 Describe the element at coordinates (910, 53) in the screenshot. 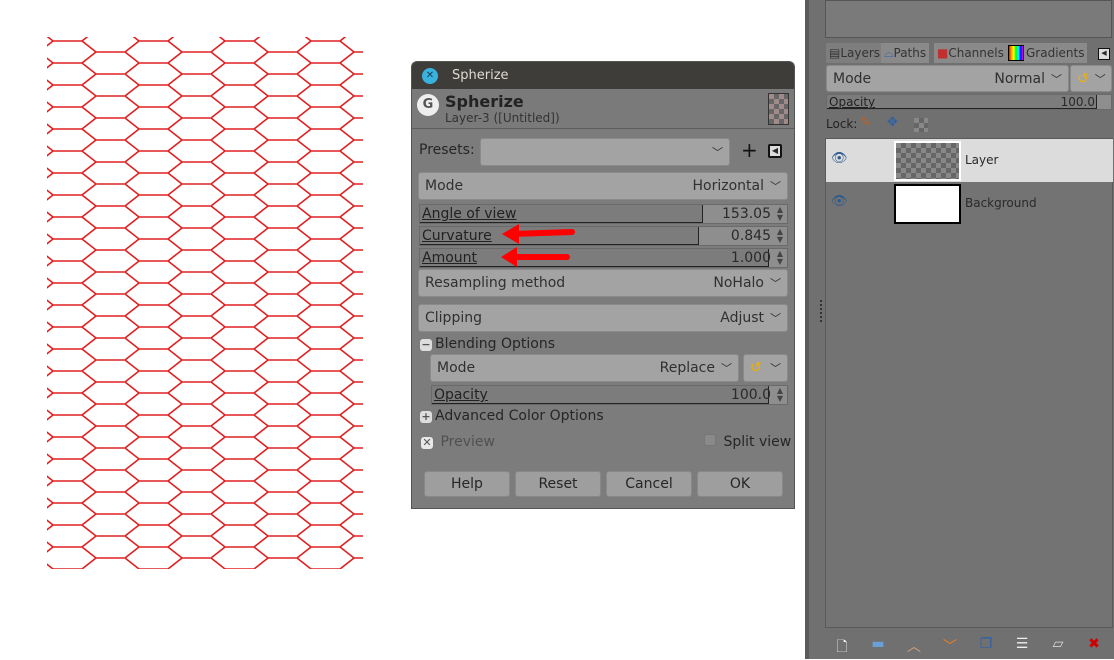

I see `tab-label: Paths` at that location.